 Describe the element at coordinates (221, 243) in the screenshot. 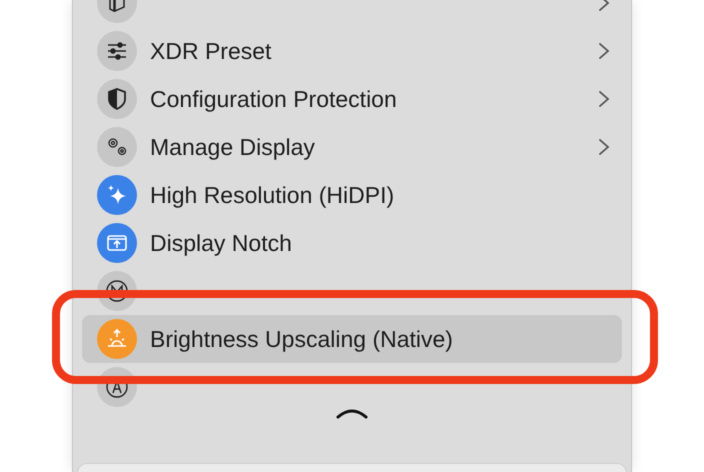

I see `menu-item-label: Display Notch` at that location.